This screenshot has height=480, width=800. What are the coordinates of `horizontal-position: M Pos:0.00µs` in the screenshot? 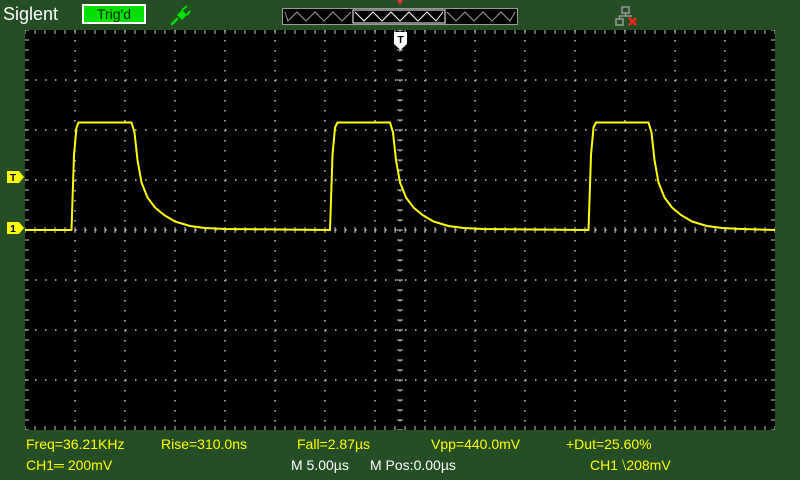 It's located at (413, 465).